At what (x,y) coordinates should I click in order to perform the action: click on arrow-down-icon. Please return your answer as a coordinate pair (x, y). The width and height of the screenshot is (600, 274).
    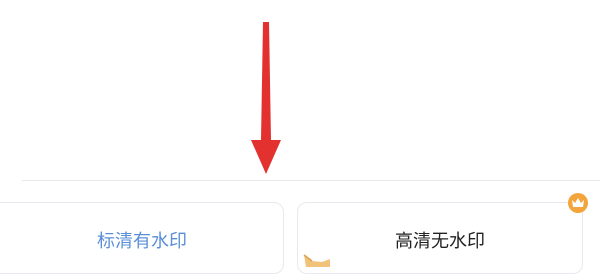
    Looking at the image, I should click on (266, 98).